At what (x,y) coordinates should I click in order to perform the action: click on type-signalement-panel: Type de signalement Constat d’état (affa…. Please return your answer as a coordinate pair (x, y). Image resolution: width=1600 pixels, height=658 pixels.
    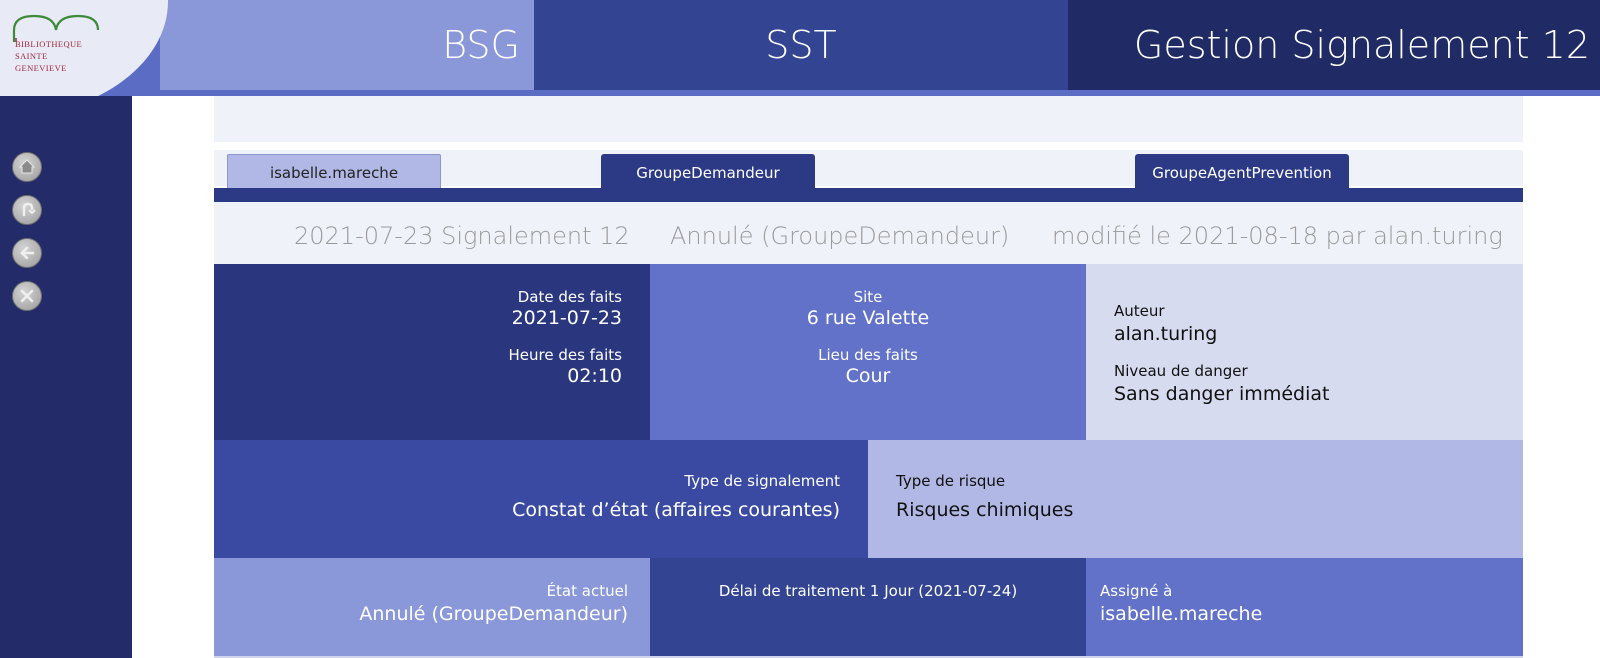
    Looking at the image, I should click on (541, 499).